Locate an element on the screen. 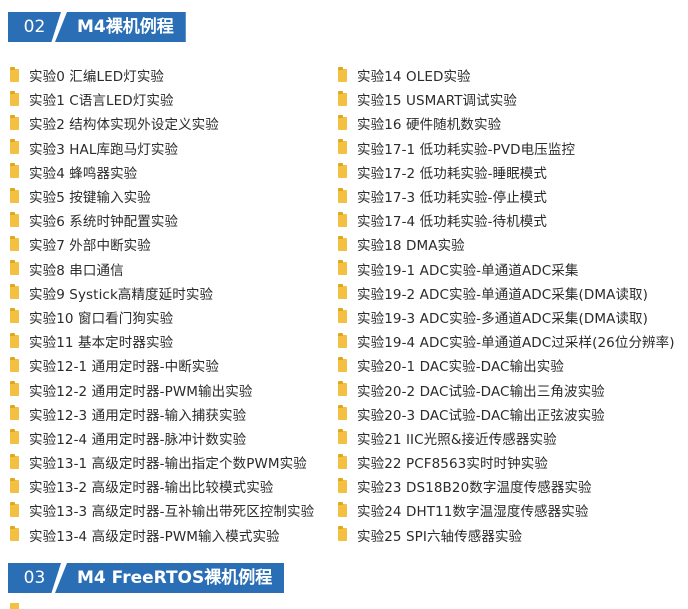 This screenshot has height=609, width=688. list-item-label: 实验19-2 ADC实验-单通道ADC采集(DMA读取) is located at coordinates (503, 294).